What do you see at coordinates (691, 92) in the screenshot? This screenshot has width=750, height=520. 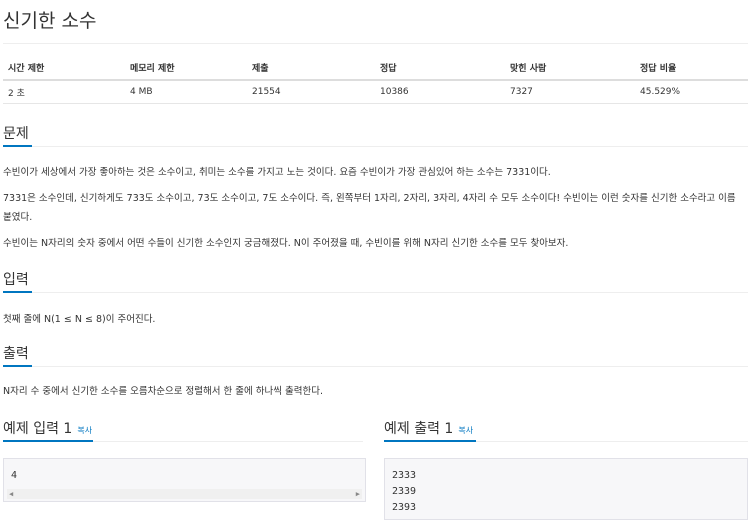 I see `ratio-value: 45.529%` at bounding box center [691, 92].